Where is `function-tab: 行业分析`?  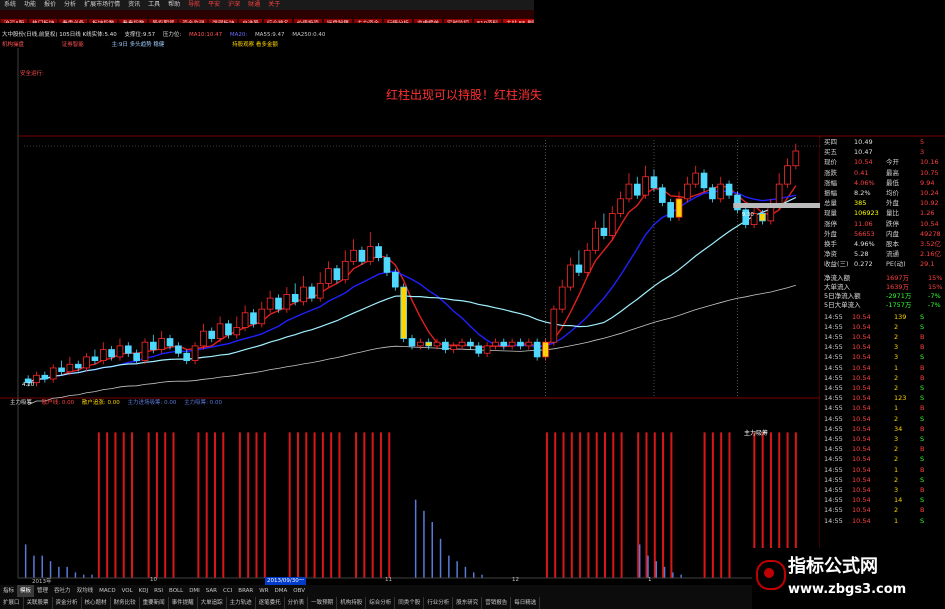
function-tab: 行业分析 is located at coordinates (439, 603).